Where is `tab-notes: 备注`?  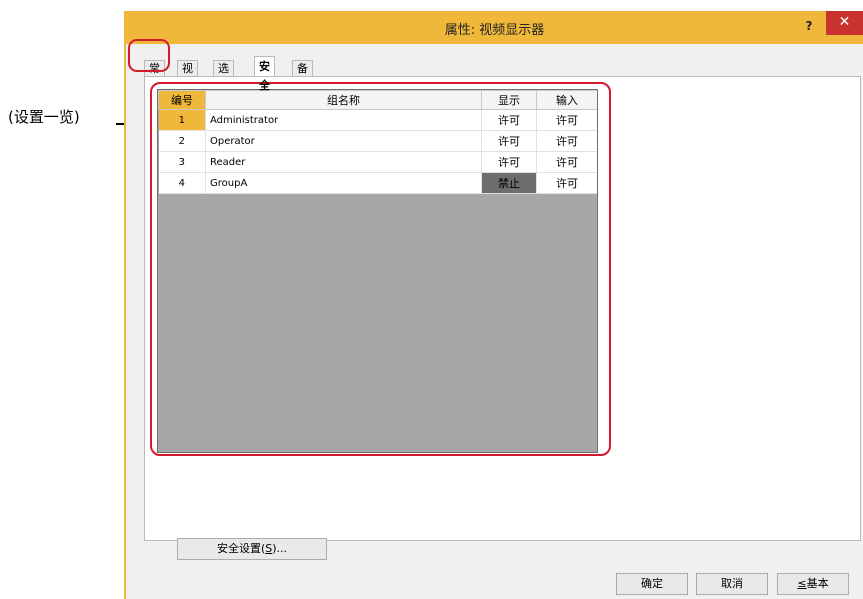
tab-notes: 备注 is located at coordinates (302, 75).